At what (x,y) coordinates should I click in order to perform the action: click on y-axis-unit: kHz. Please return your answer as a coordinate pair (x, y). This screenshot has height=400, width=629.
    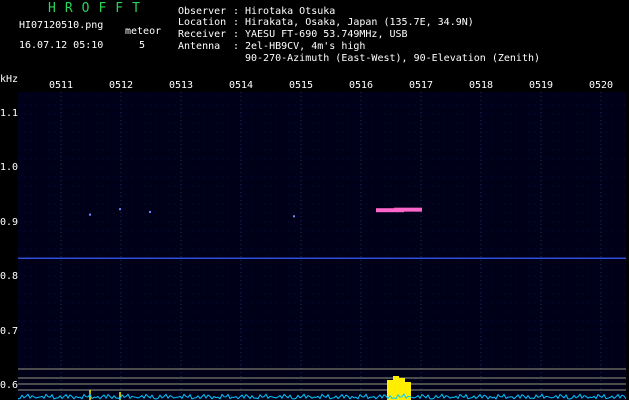
    Looking at the image, I should click on (9, 79).